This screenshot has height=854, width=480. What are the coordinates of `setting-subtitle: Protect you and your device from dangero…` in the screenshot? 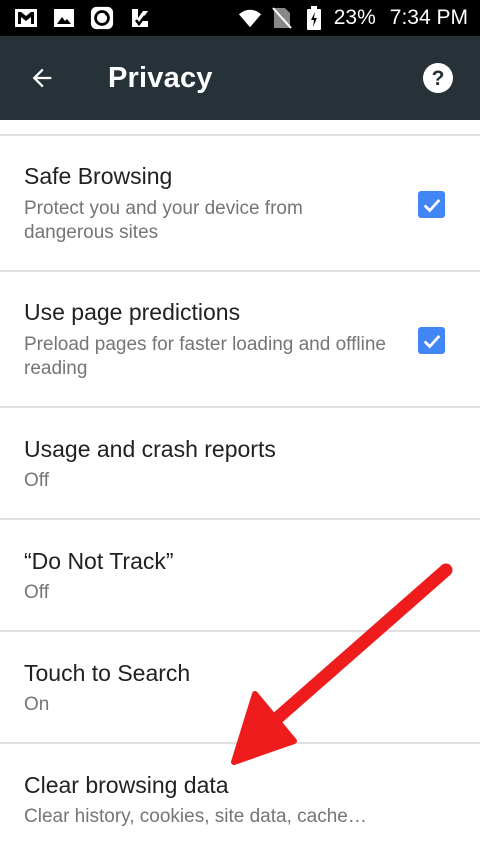 It's located at (163, 220).